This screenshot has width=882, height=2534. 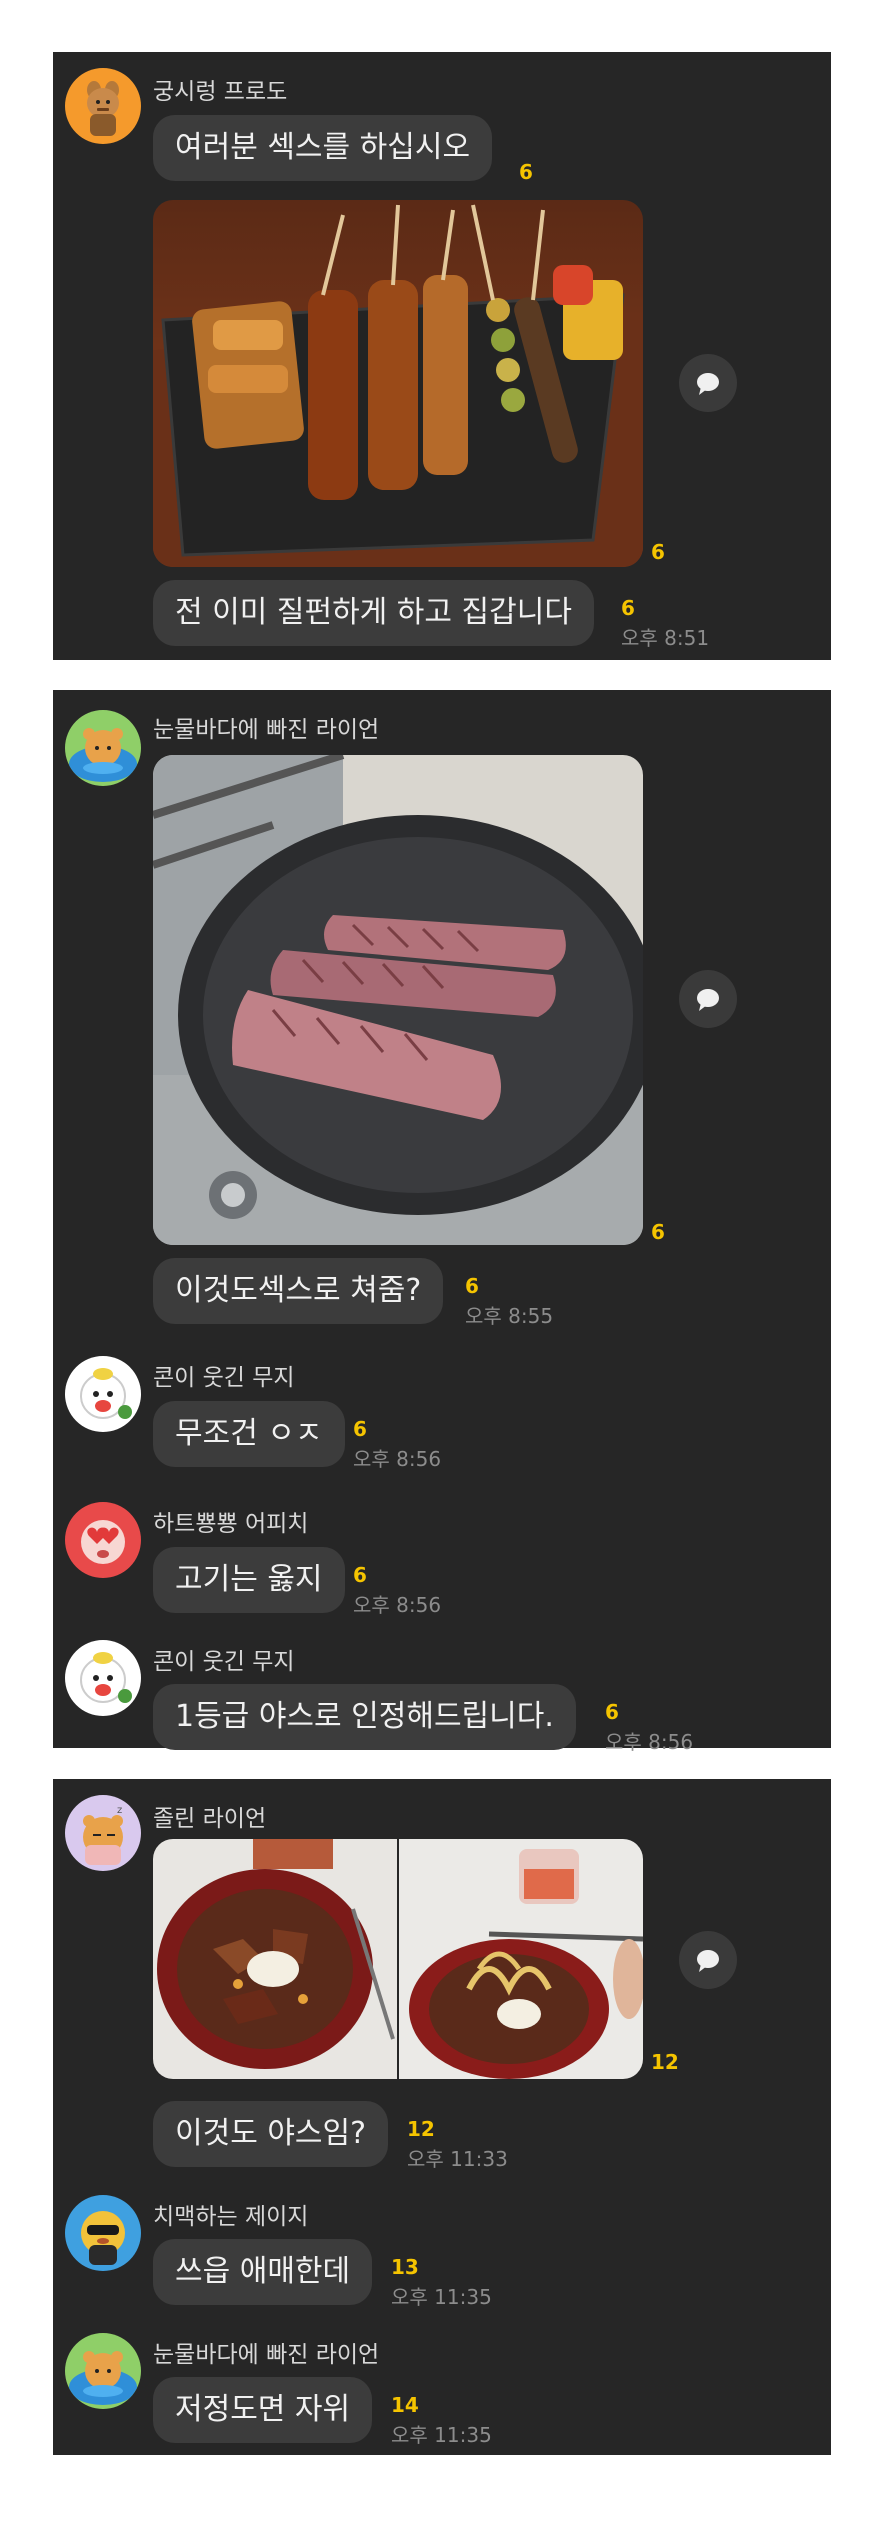 What do you see at coordinates (398, 1000) in the screenshot?
I see `beef-in-pan-photo` at bounding box center [398, 1000].